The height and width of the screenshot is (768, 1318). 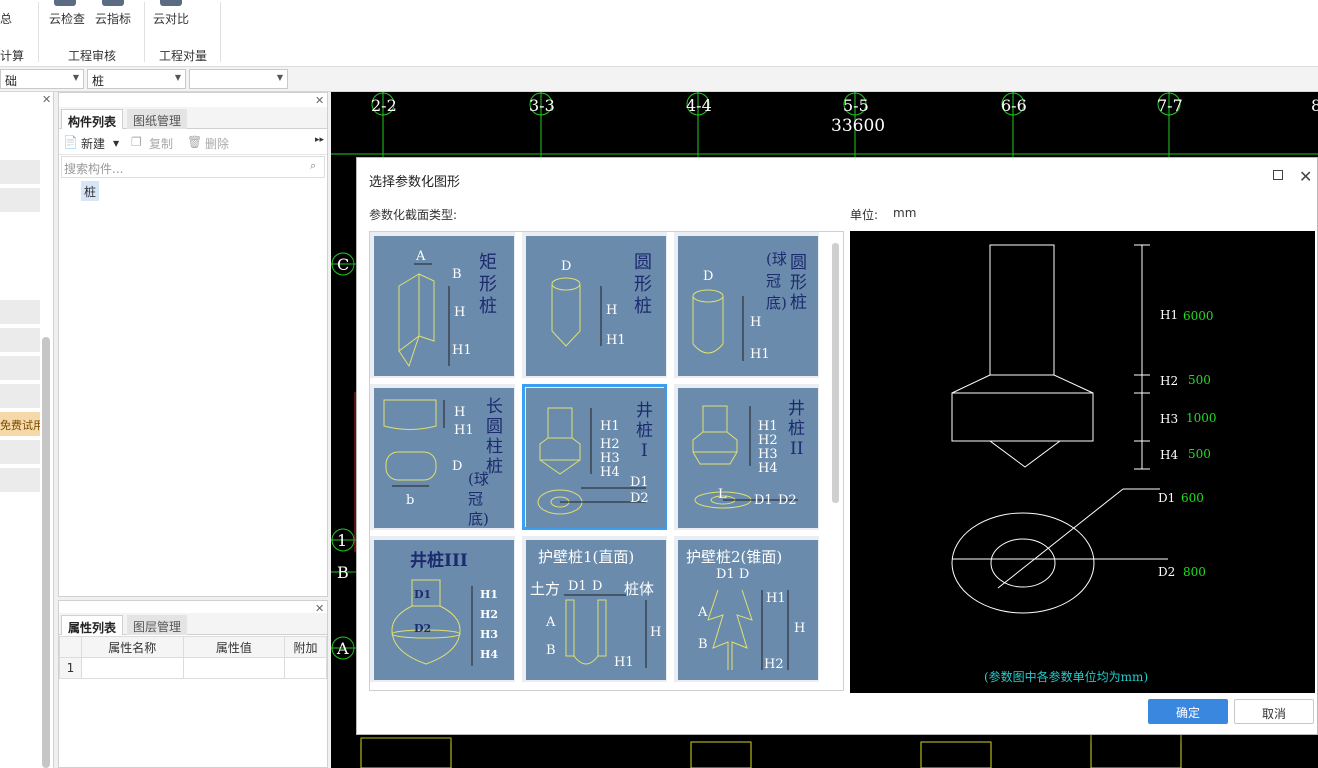 What do you see at coordinates (132, 668) in the screenshot?
I see `property-name-cell` at bounding box center [132, 668].